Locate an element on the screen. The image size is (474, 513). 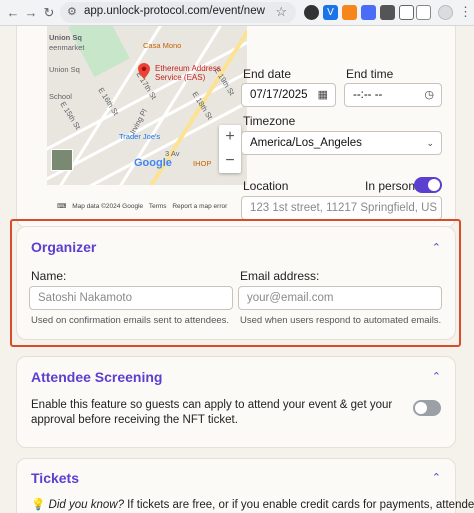
site-info-icon: ⚙ is located at coordinates (72, 11).